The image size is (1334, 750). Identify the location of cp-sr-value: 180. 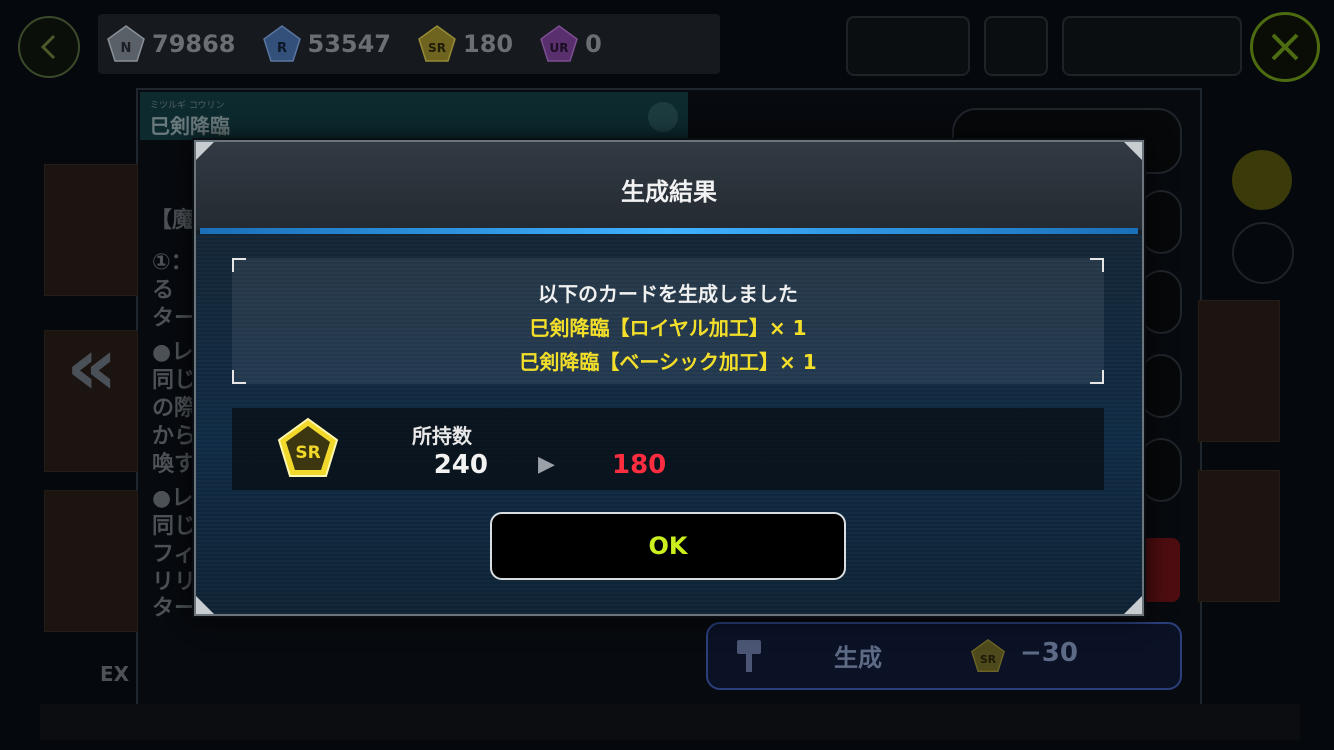
(488, 44).